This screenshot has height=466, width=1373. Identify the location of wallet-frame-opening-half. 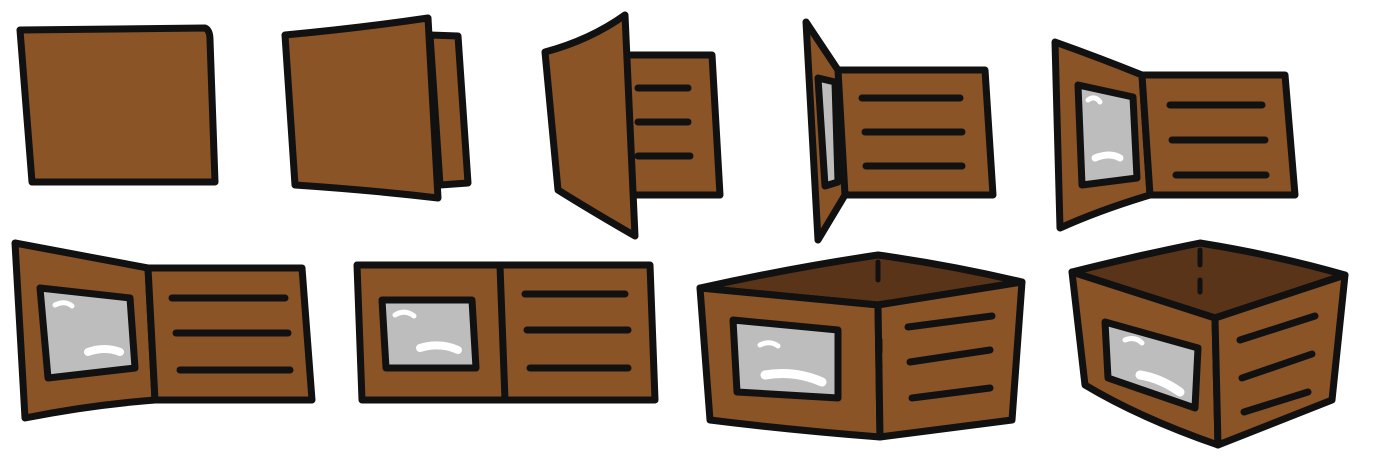
(632, 125).